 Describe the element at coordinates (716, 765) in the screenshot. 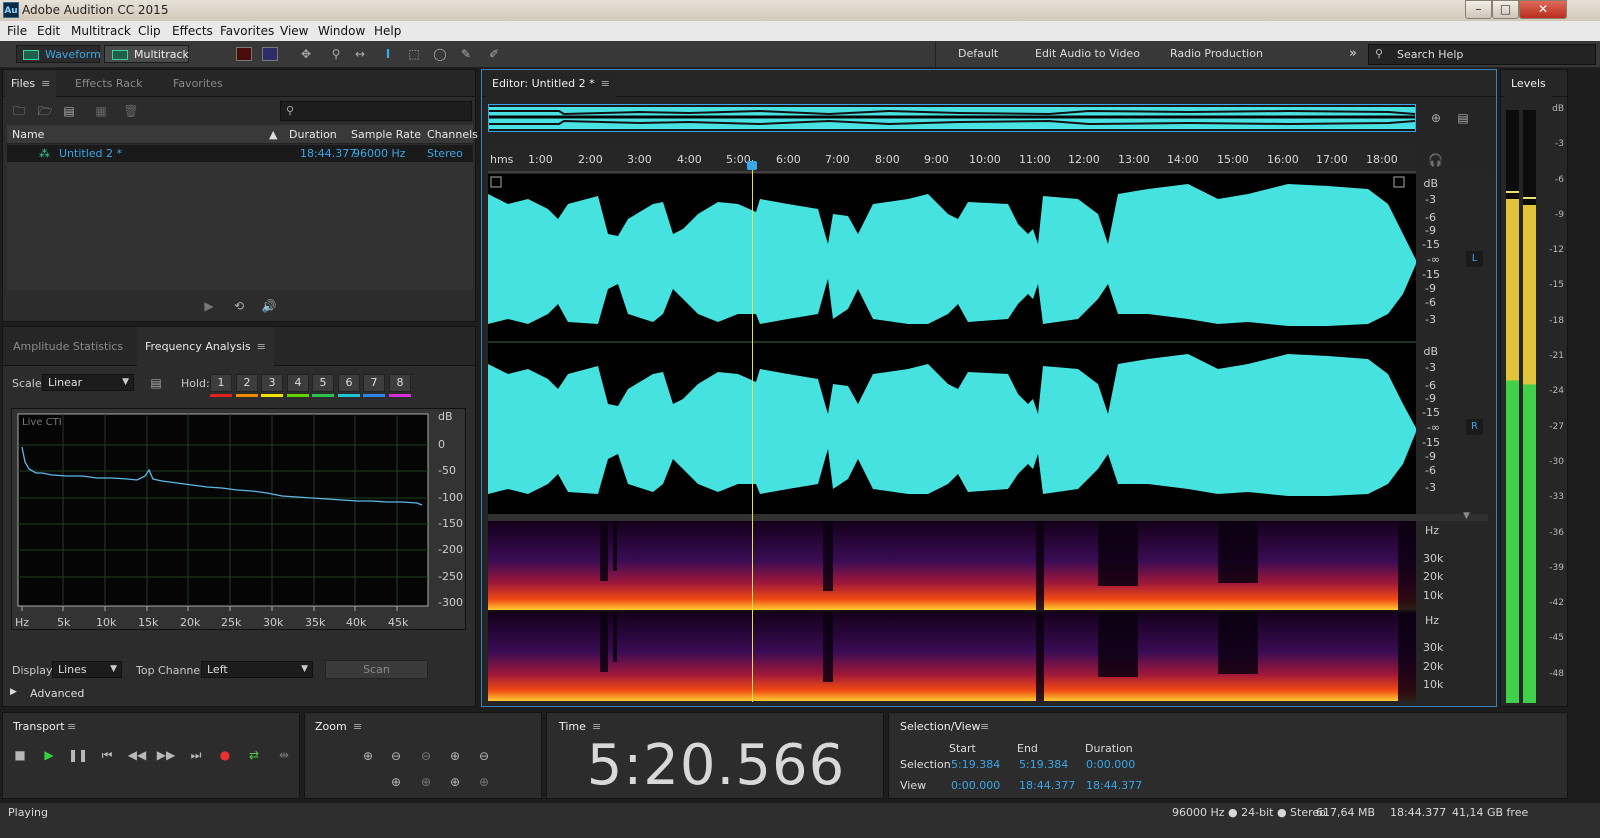

I see `current-time-display: 5:20.566` at that location.